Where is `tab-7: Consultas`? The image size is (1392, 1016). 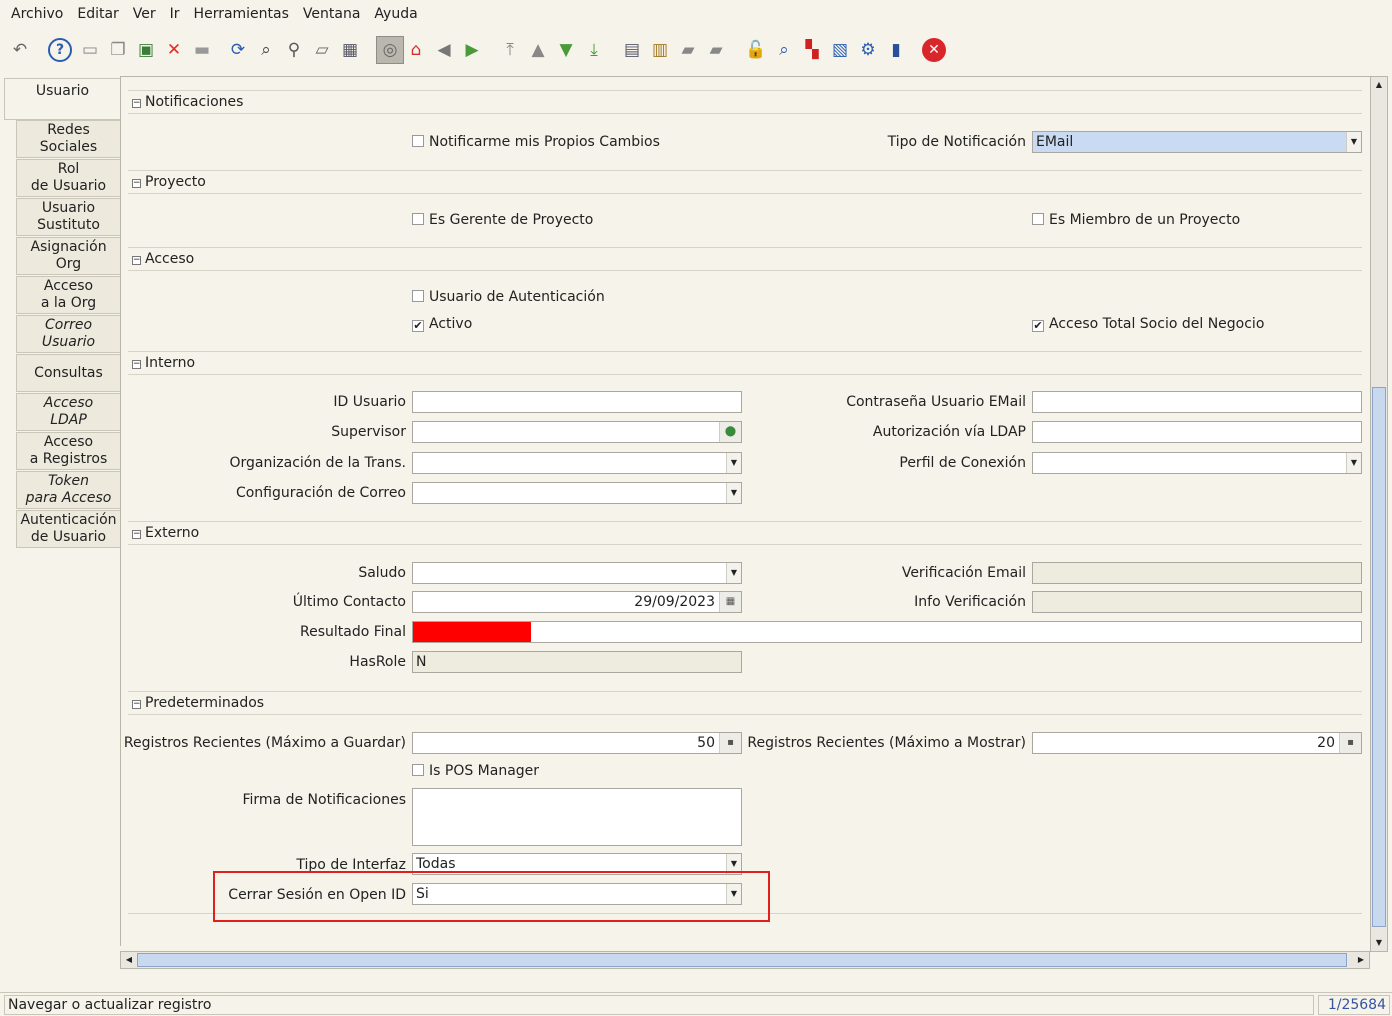
tab-7: Consultas is located at coordinates (68, 373).